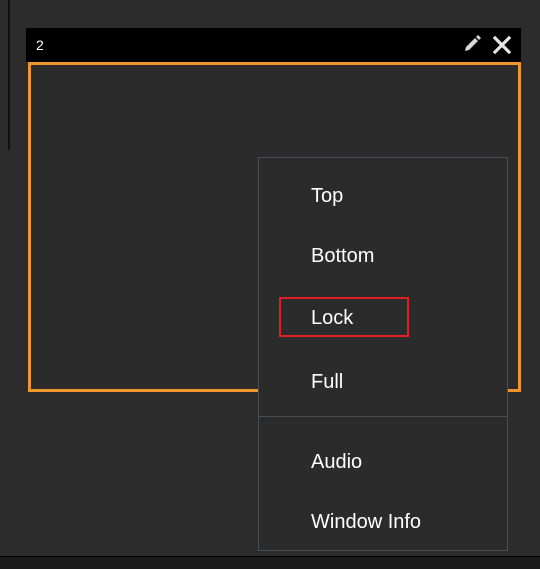  I want to click on menu-item-window-info: Window Info, so click(384, 522).